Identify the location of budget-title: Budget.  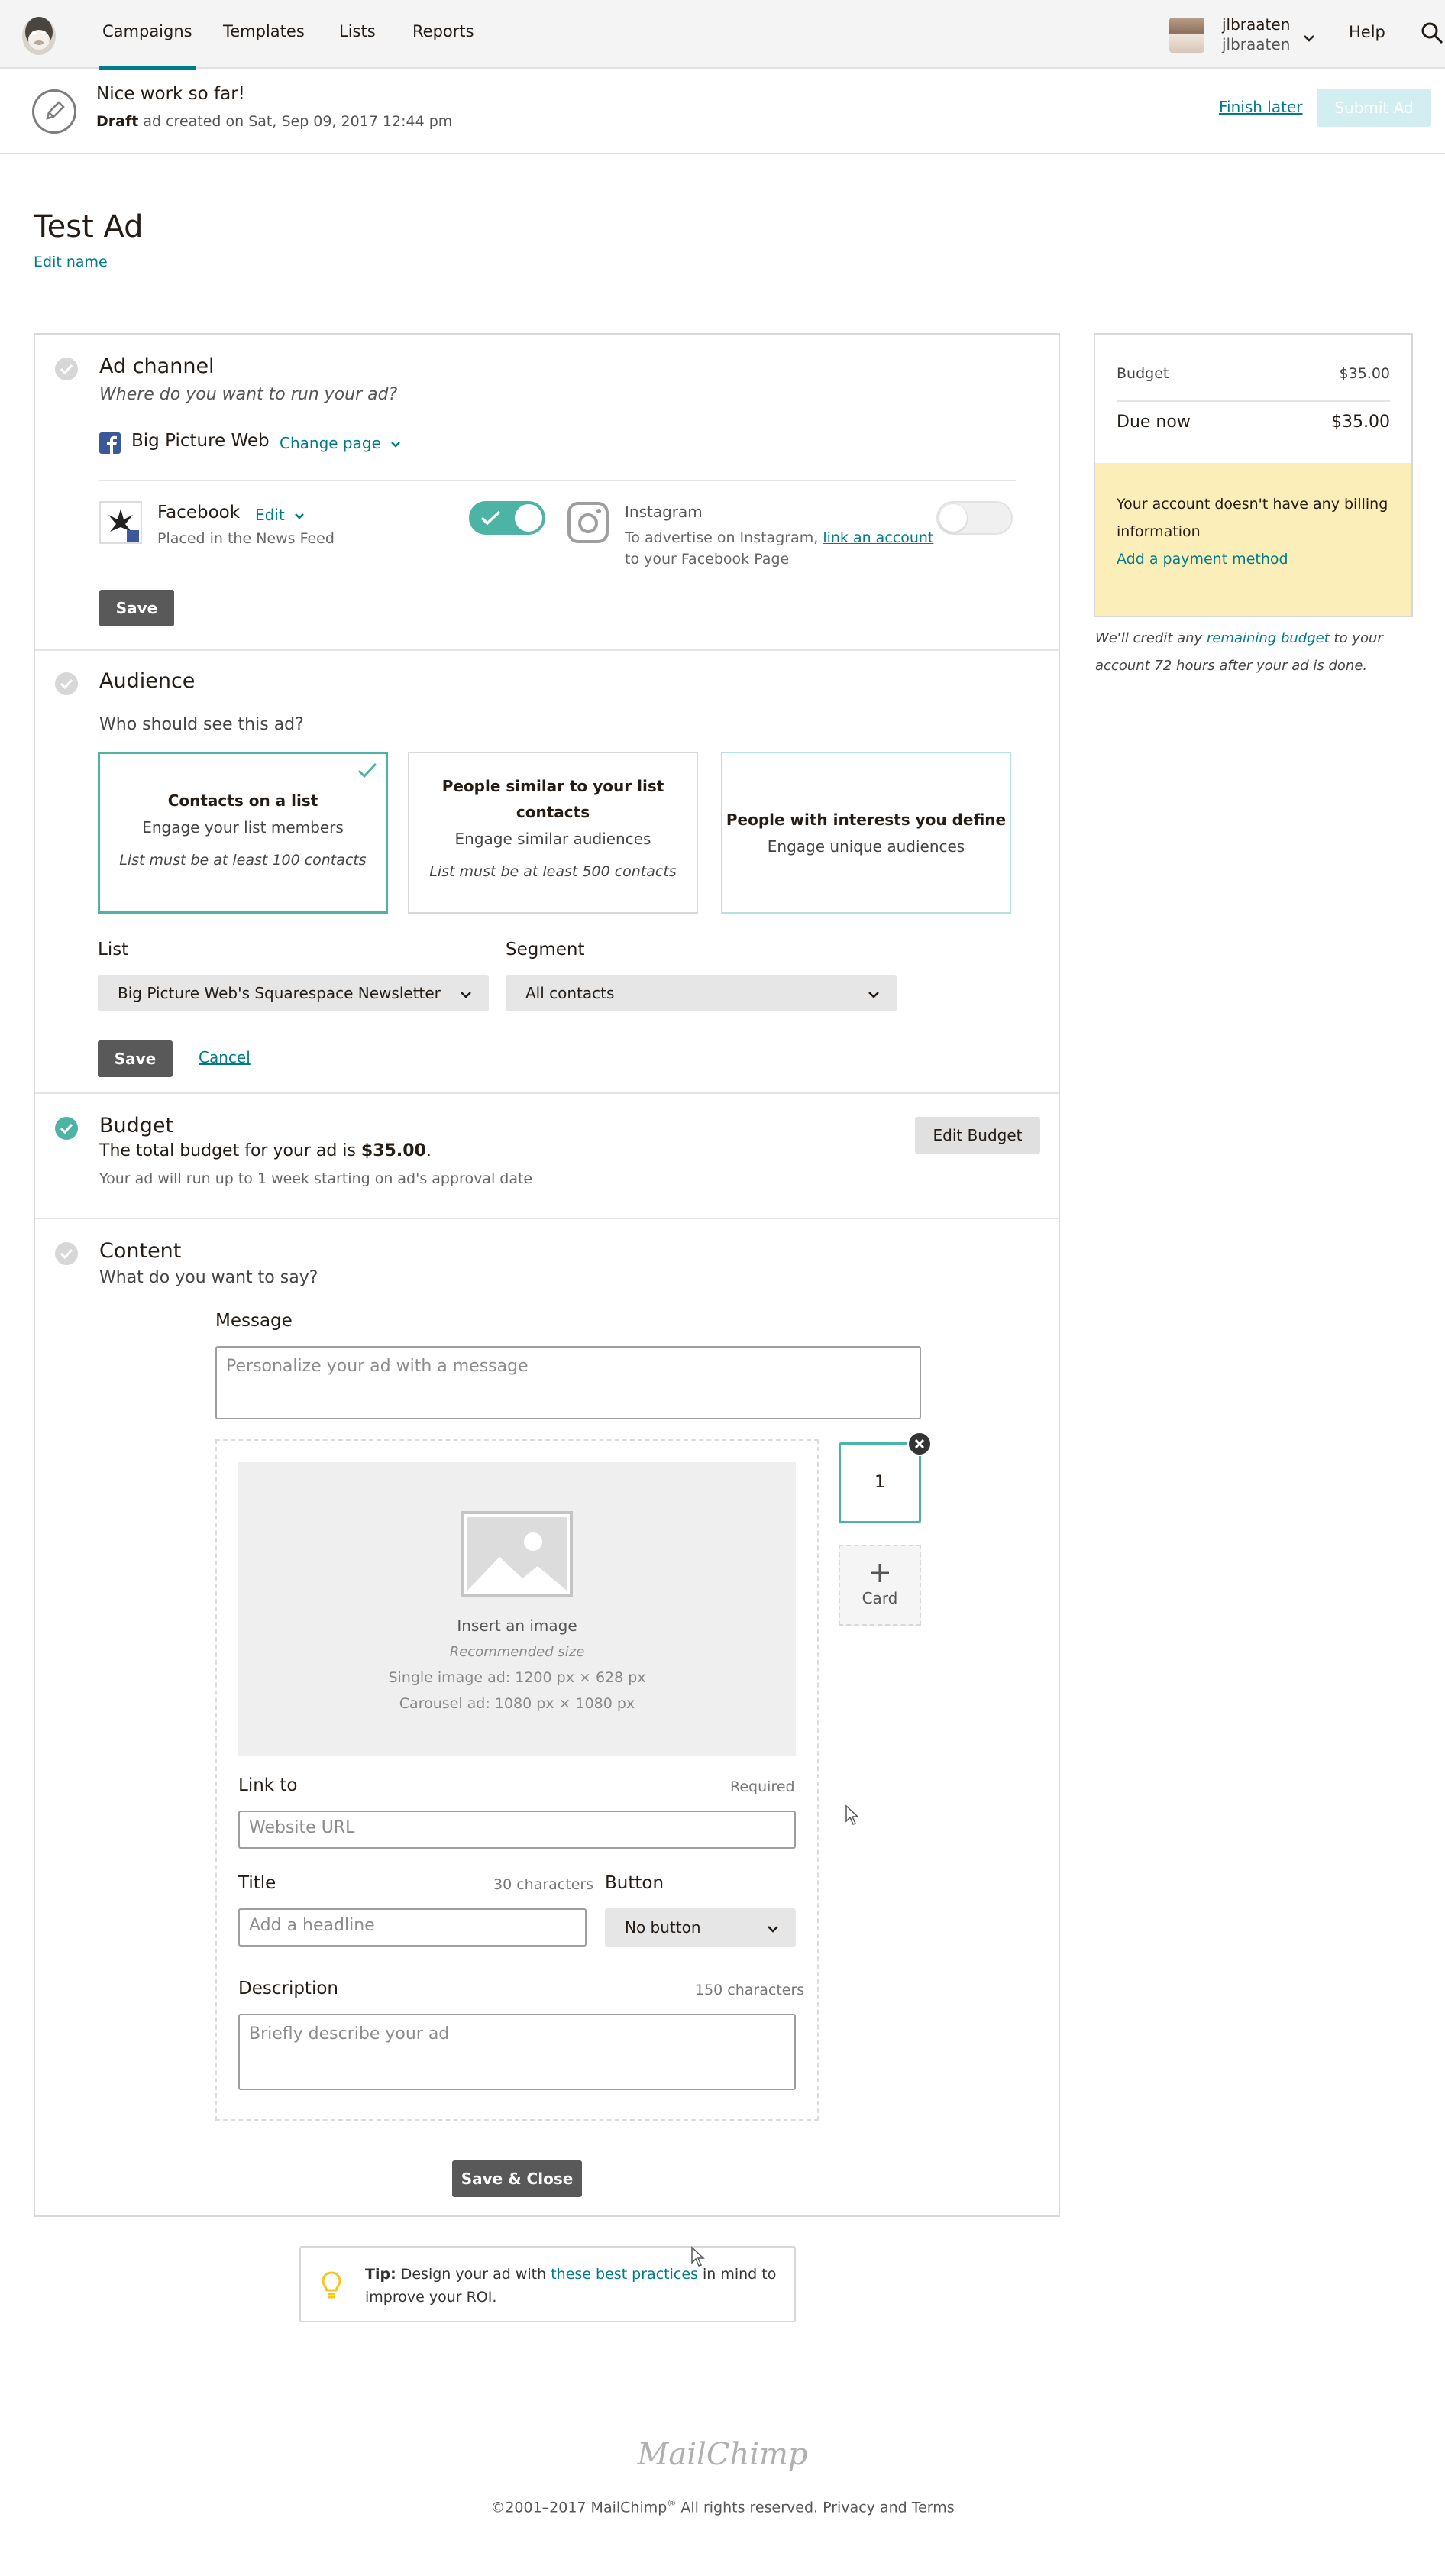
(136, 1126).